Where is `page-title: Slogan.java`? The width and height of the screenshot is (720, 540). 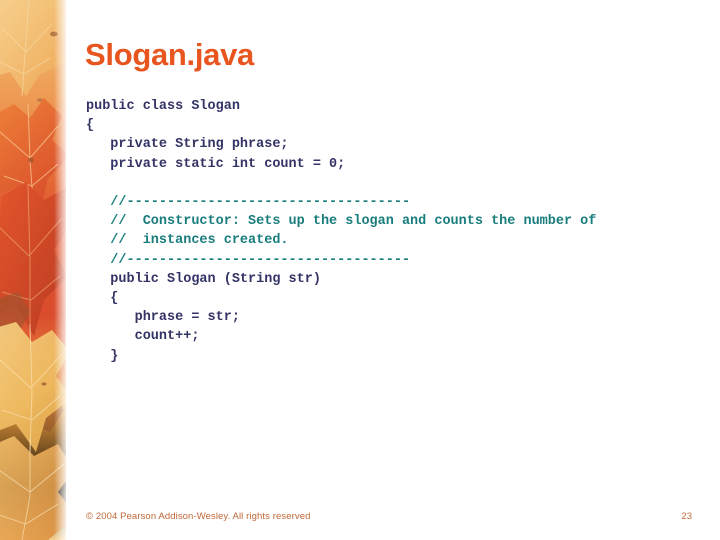
page-title: Slogan.java is located at coordinates (169, 54).